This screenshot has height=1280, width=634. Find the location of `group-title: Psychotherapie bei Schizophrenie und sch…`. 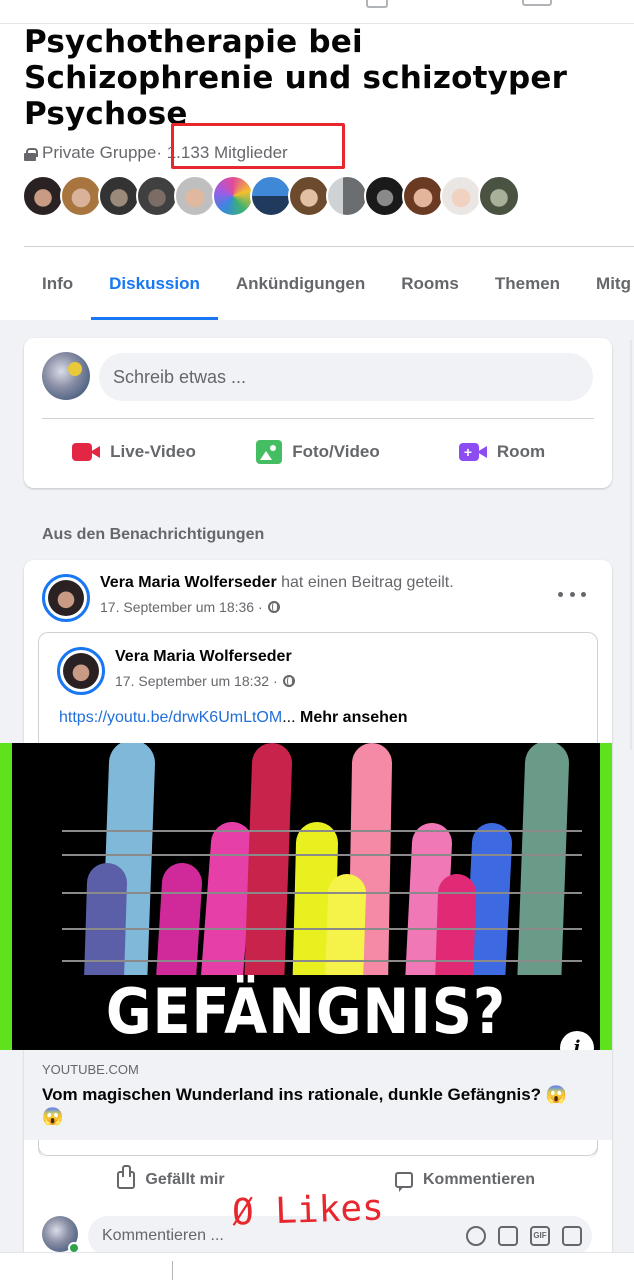

group-title: Psychotherapie bei Schizophrenie und sch… is located at coordinates (296, 78).